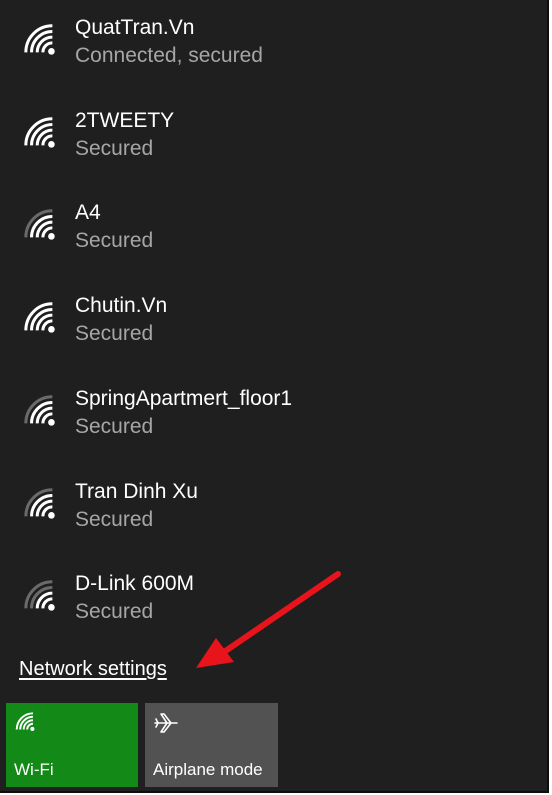  What do you see at coordinates (208, 769) in the screenshot?
I see `airplane-tile-label: Airplane mode` at bounding box center [208, 769].